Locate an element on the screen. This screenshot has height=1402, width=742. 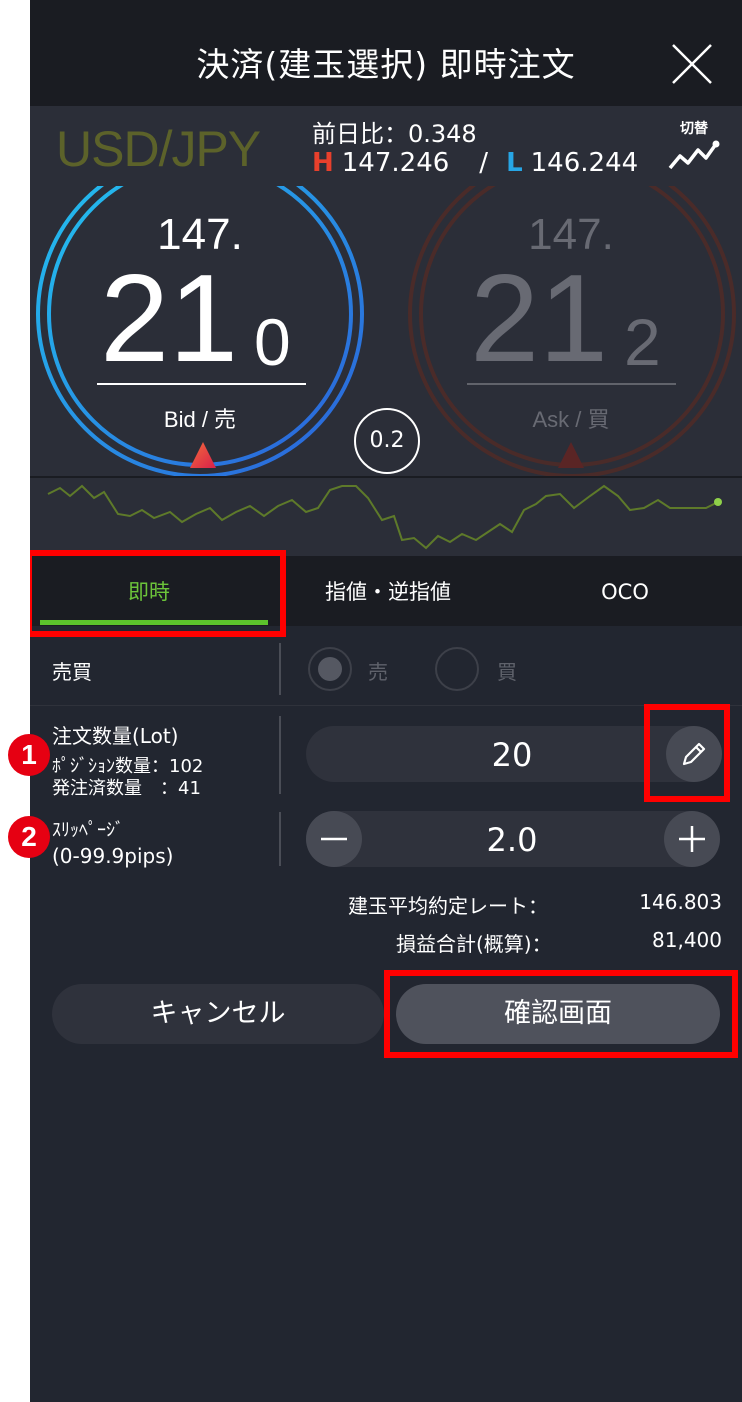
ask-up-arrow-icon is located at coordinates (571, 455).